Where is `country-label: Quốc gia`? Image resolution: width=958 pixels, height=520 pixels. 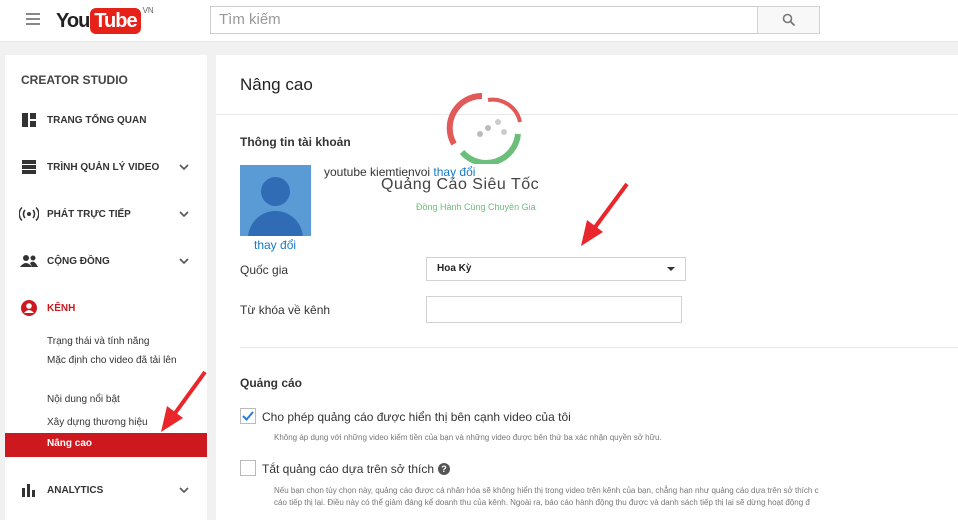
country-label: Quốc gia is located at coordinates (264, 270).